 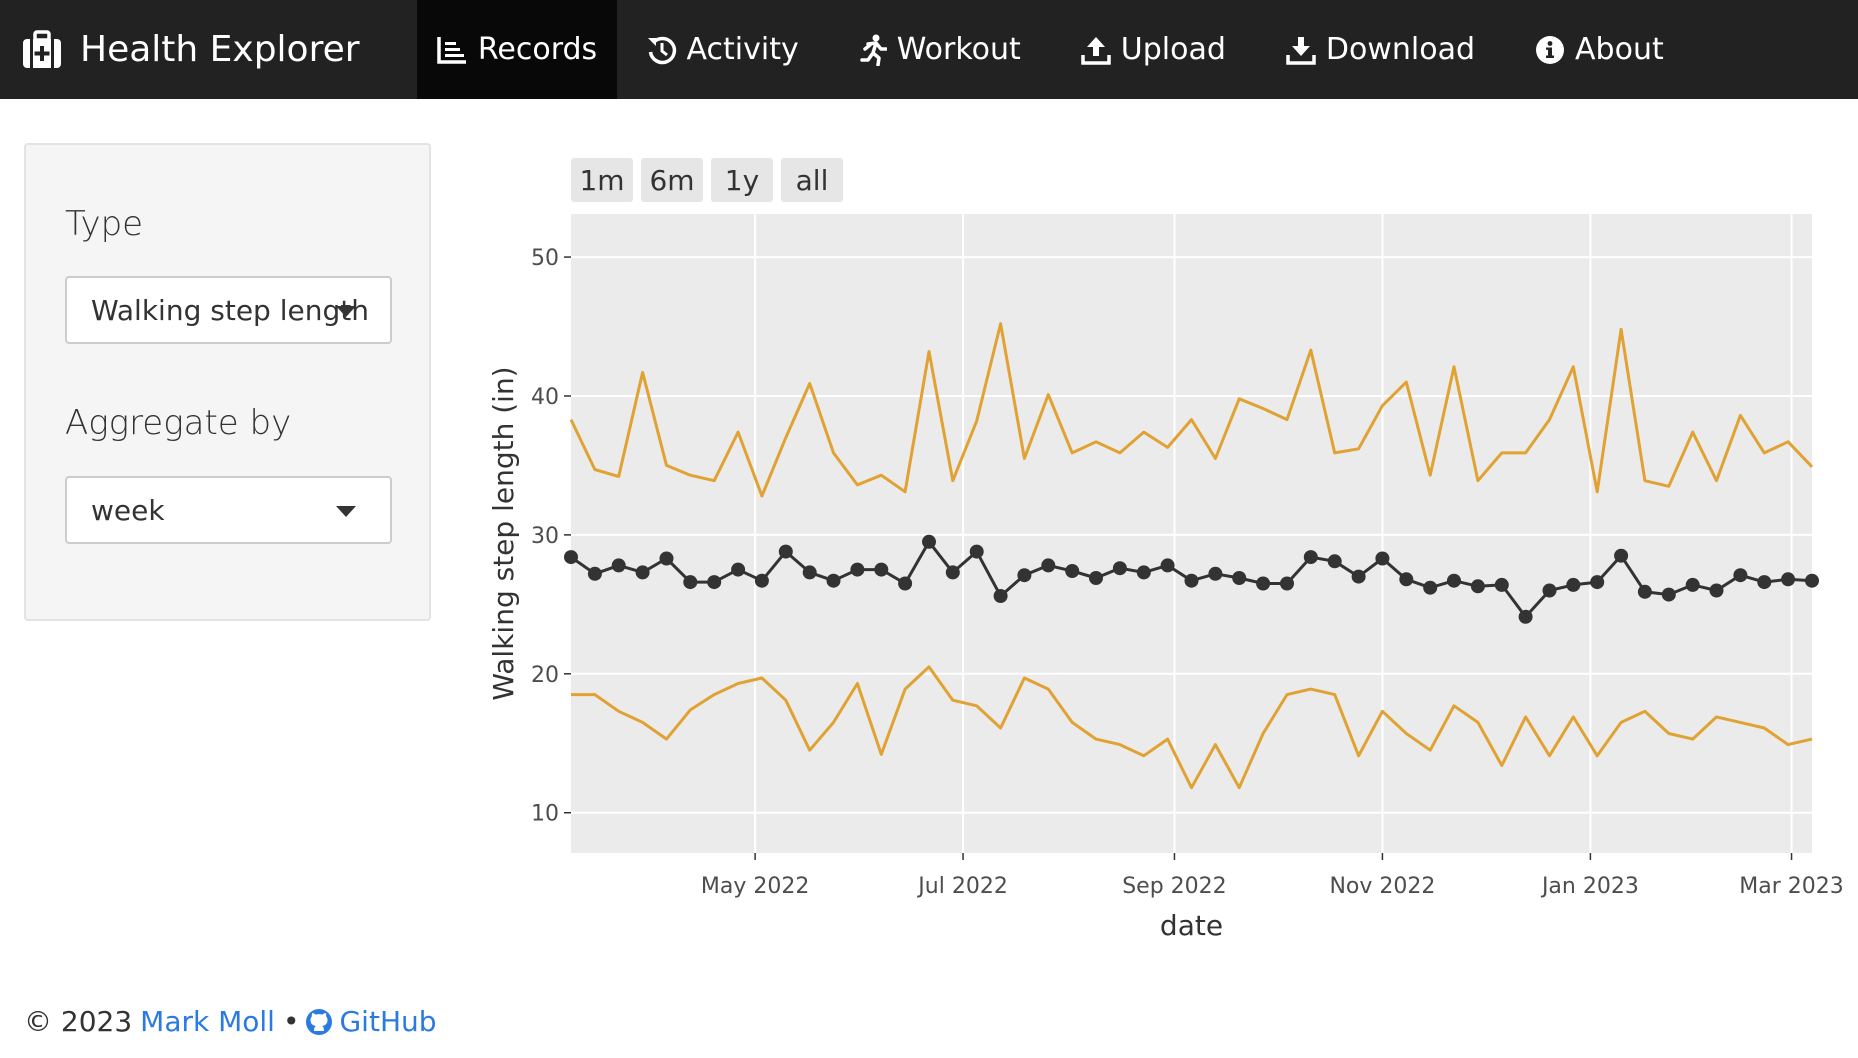 I want to click on type-select-value: Walking step length, so click(x=230, y=310).